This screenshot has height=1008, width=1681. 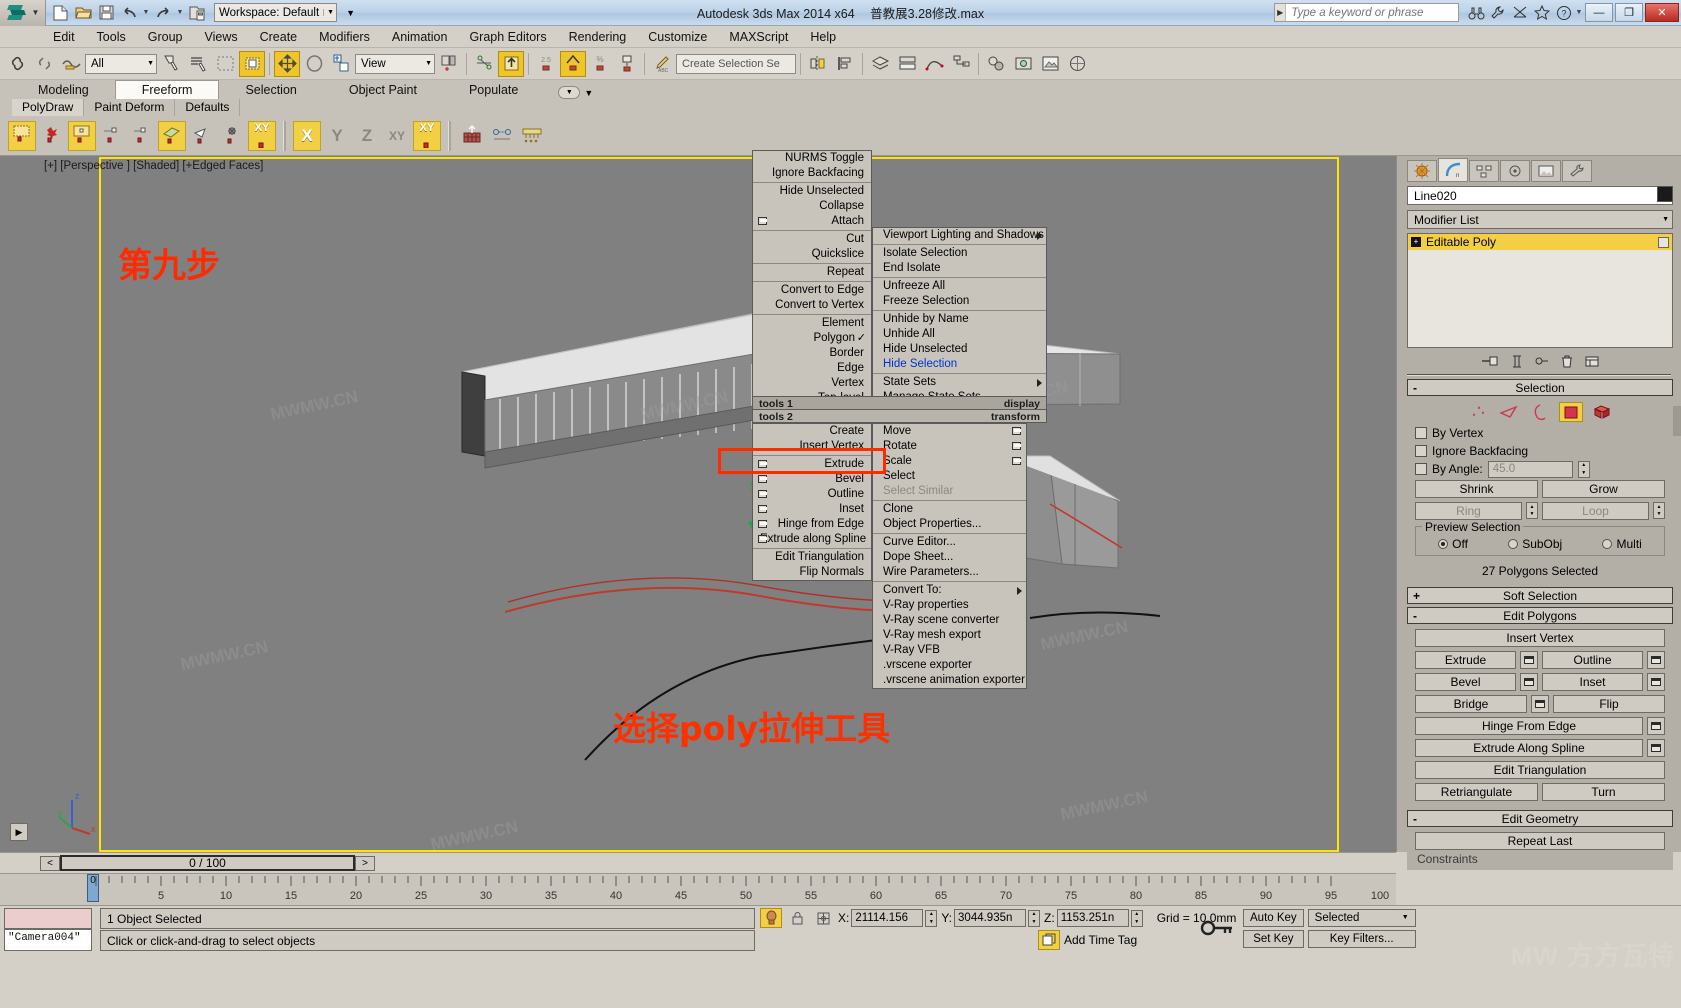 I want to click on restore-button: ❐, so click(x=1629, y=12).